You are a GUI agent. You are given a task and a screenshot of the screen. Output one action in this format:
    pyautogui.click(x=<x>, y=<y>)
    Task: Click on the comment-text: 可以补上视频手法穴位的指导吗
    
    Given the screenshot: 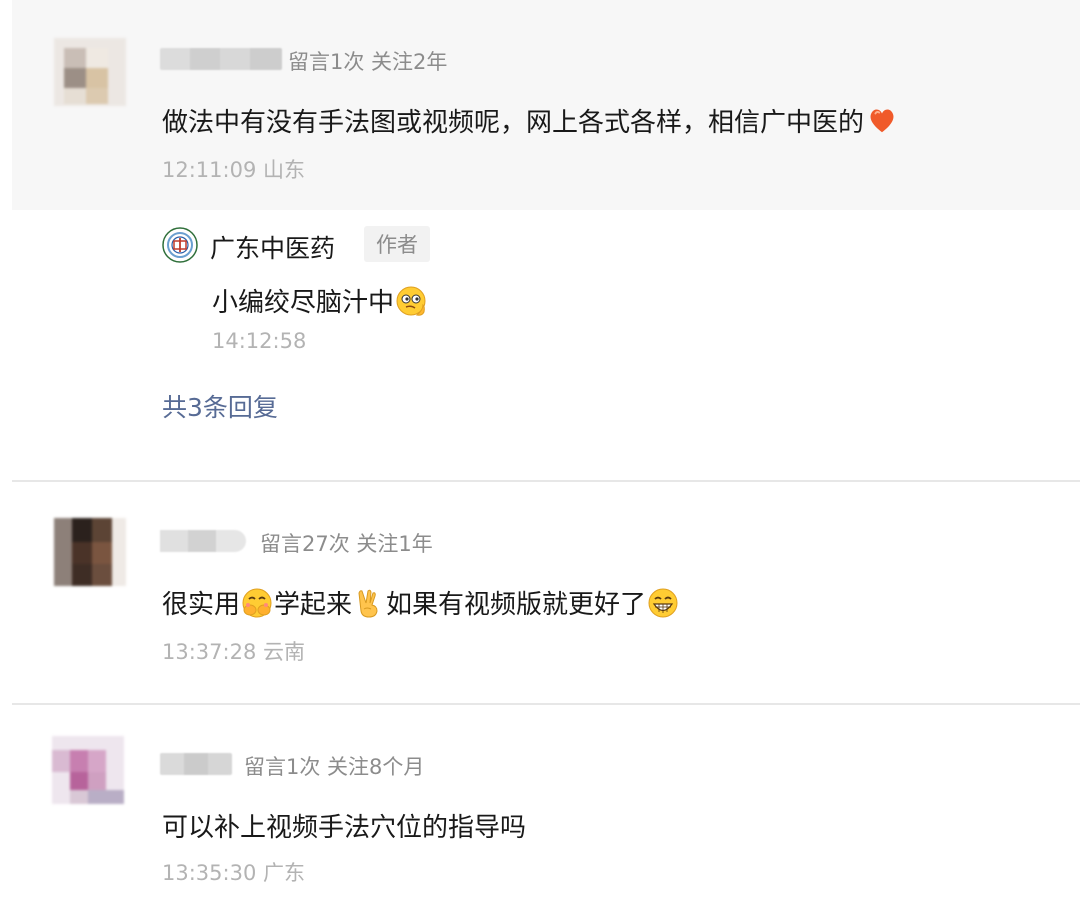 What is the action you would take?
    pyautogui.click(x=344, y=828)
    